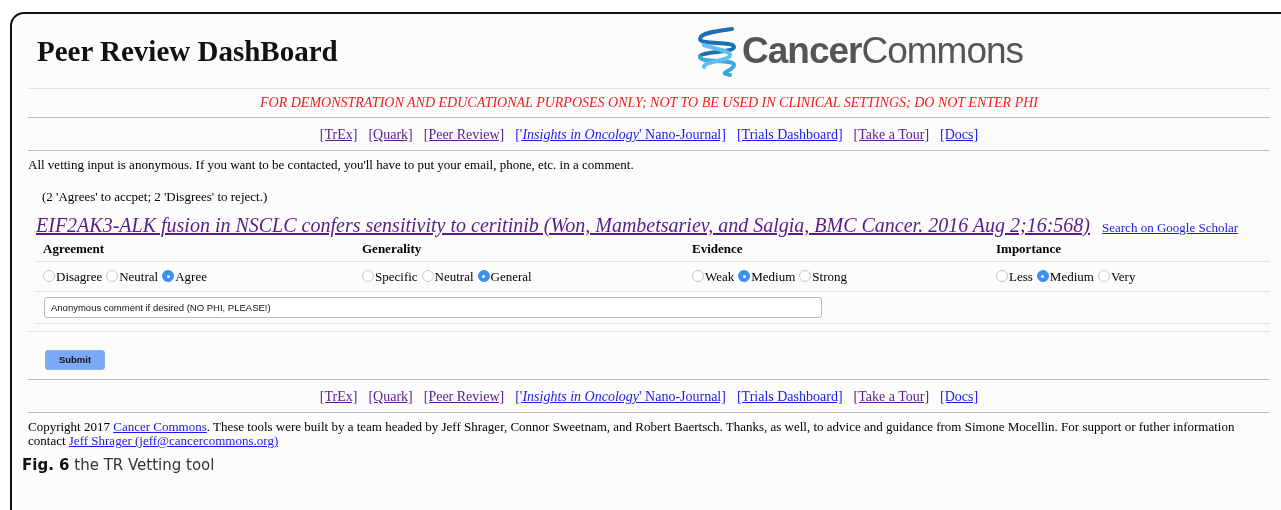  What do you see at coordinates (649, 103) in the screenshot?
I see `disclaimer-text: FOR DEMONSTRATION AND EDUCATIONAL PURPOSES ONLY; NOT TO BE USED IN CLINICAL SETTINGS; DO NOT ENTER PHI` at bounding box center [649, 103].